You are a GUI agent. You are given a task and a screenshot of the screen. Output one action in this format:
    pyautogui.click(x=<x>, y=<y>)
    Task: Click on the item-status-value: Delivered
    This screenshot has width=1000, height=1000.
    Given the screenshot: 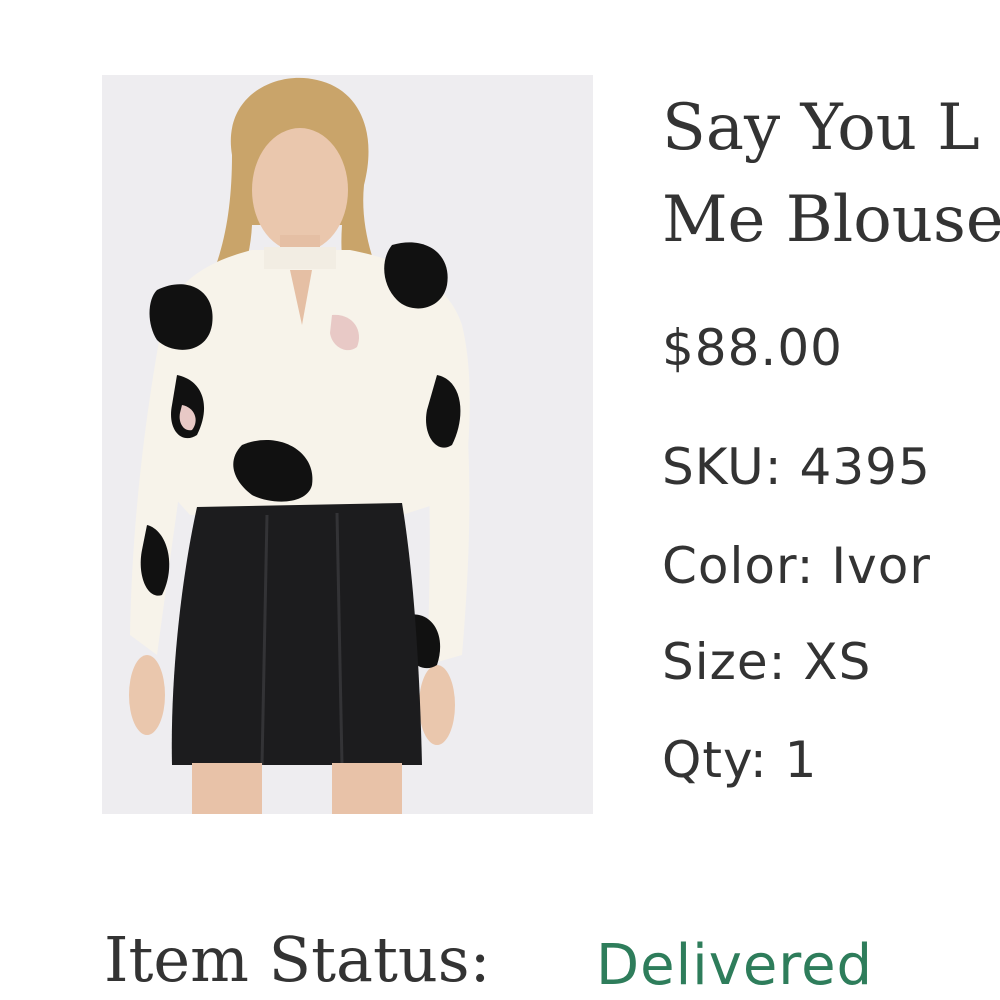 What is the action you would take?
    pyautogui.click(x=735, y=965)
    